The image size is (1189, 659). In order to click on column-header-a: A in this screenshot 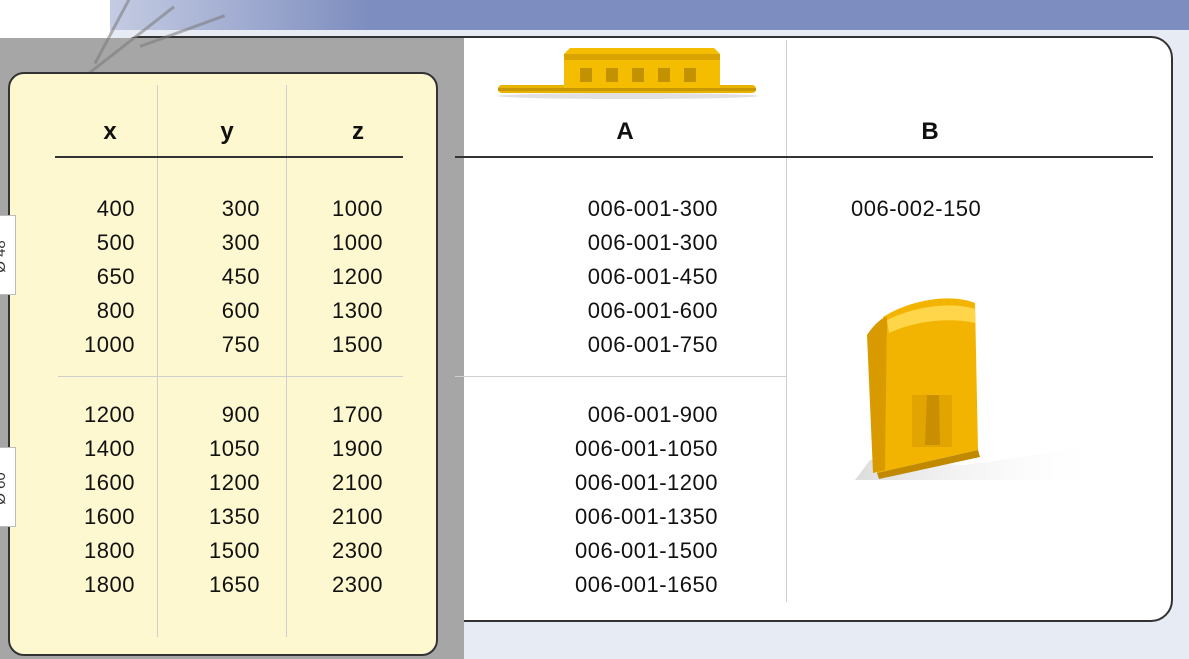, I will do `click(625, 131)`.